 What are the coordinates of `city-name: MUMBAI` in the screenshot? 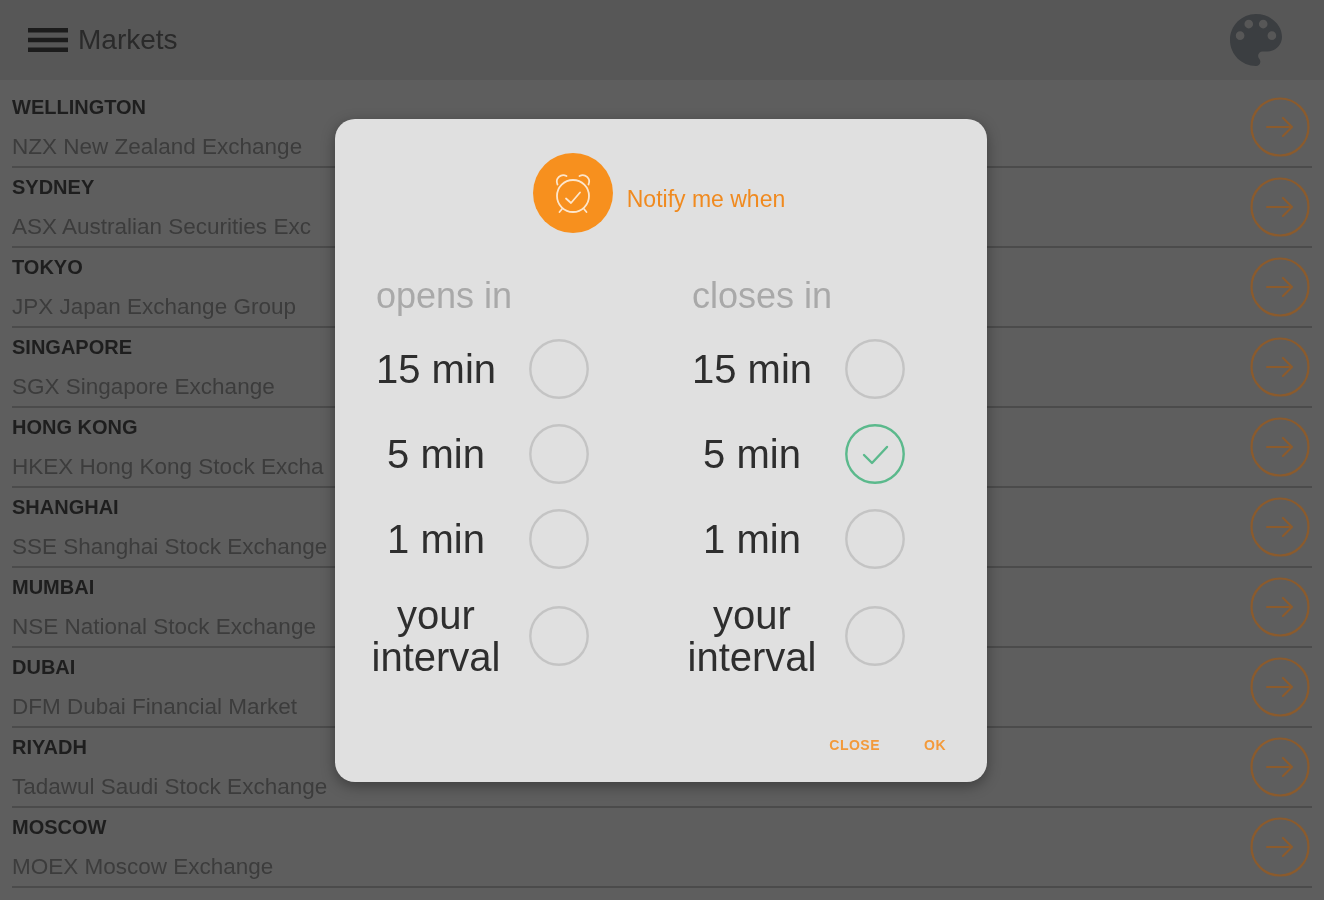 It's located at (53, 587).